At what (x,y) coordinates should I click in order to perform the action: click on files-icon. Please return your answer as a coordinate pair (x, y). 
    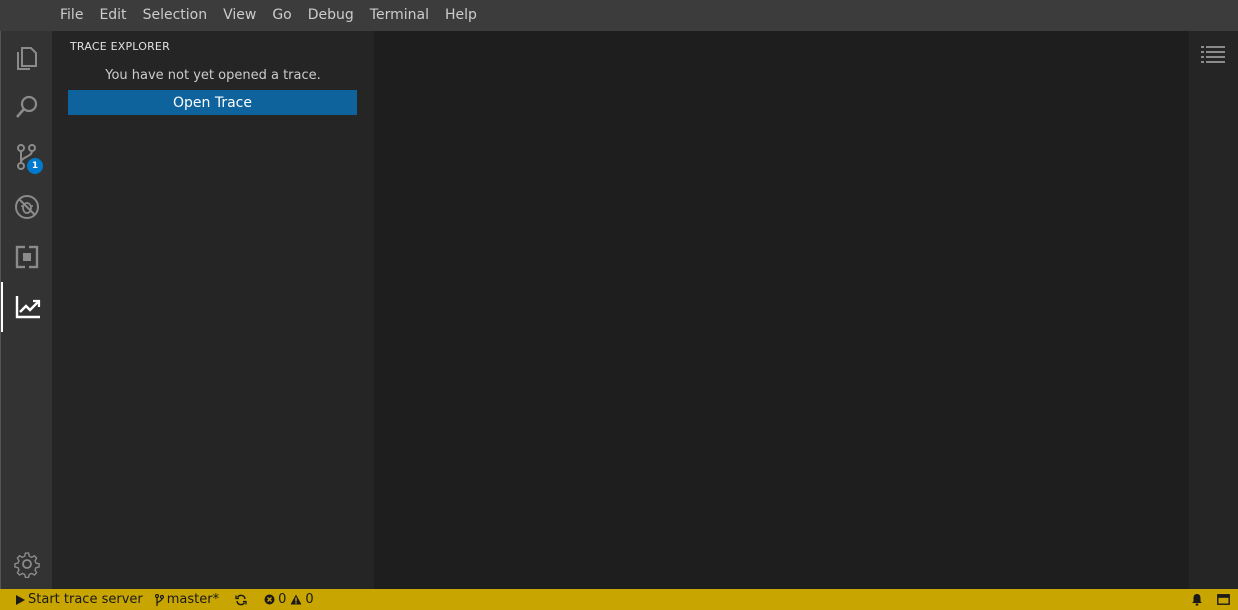
    Looking at the image, I should click on (27, 58).